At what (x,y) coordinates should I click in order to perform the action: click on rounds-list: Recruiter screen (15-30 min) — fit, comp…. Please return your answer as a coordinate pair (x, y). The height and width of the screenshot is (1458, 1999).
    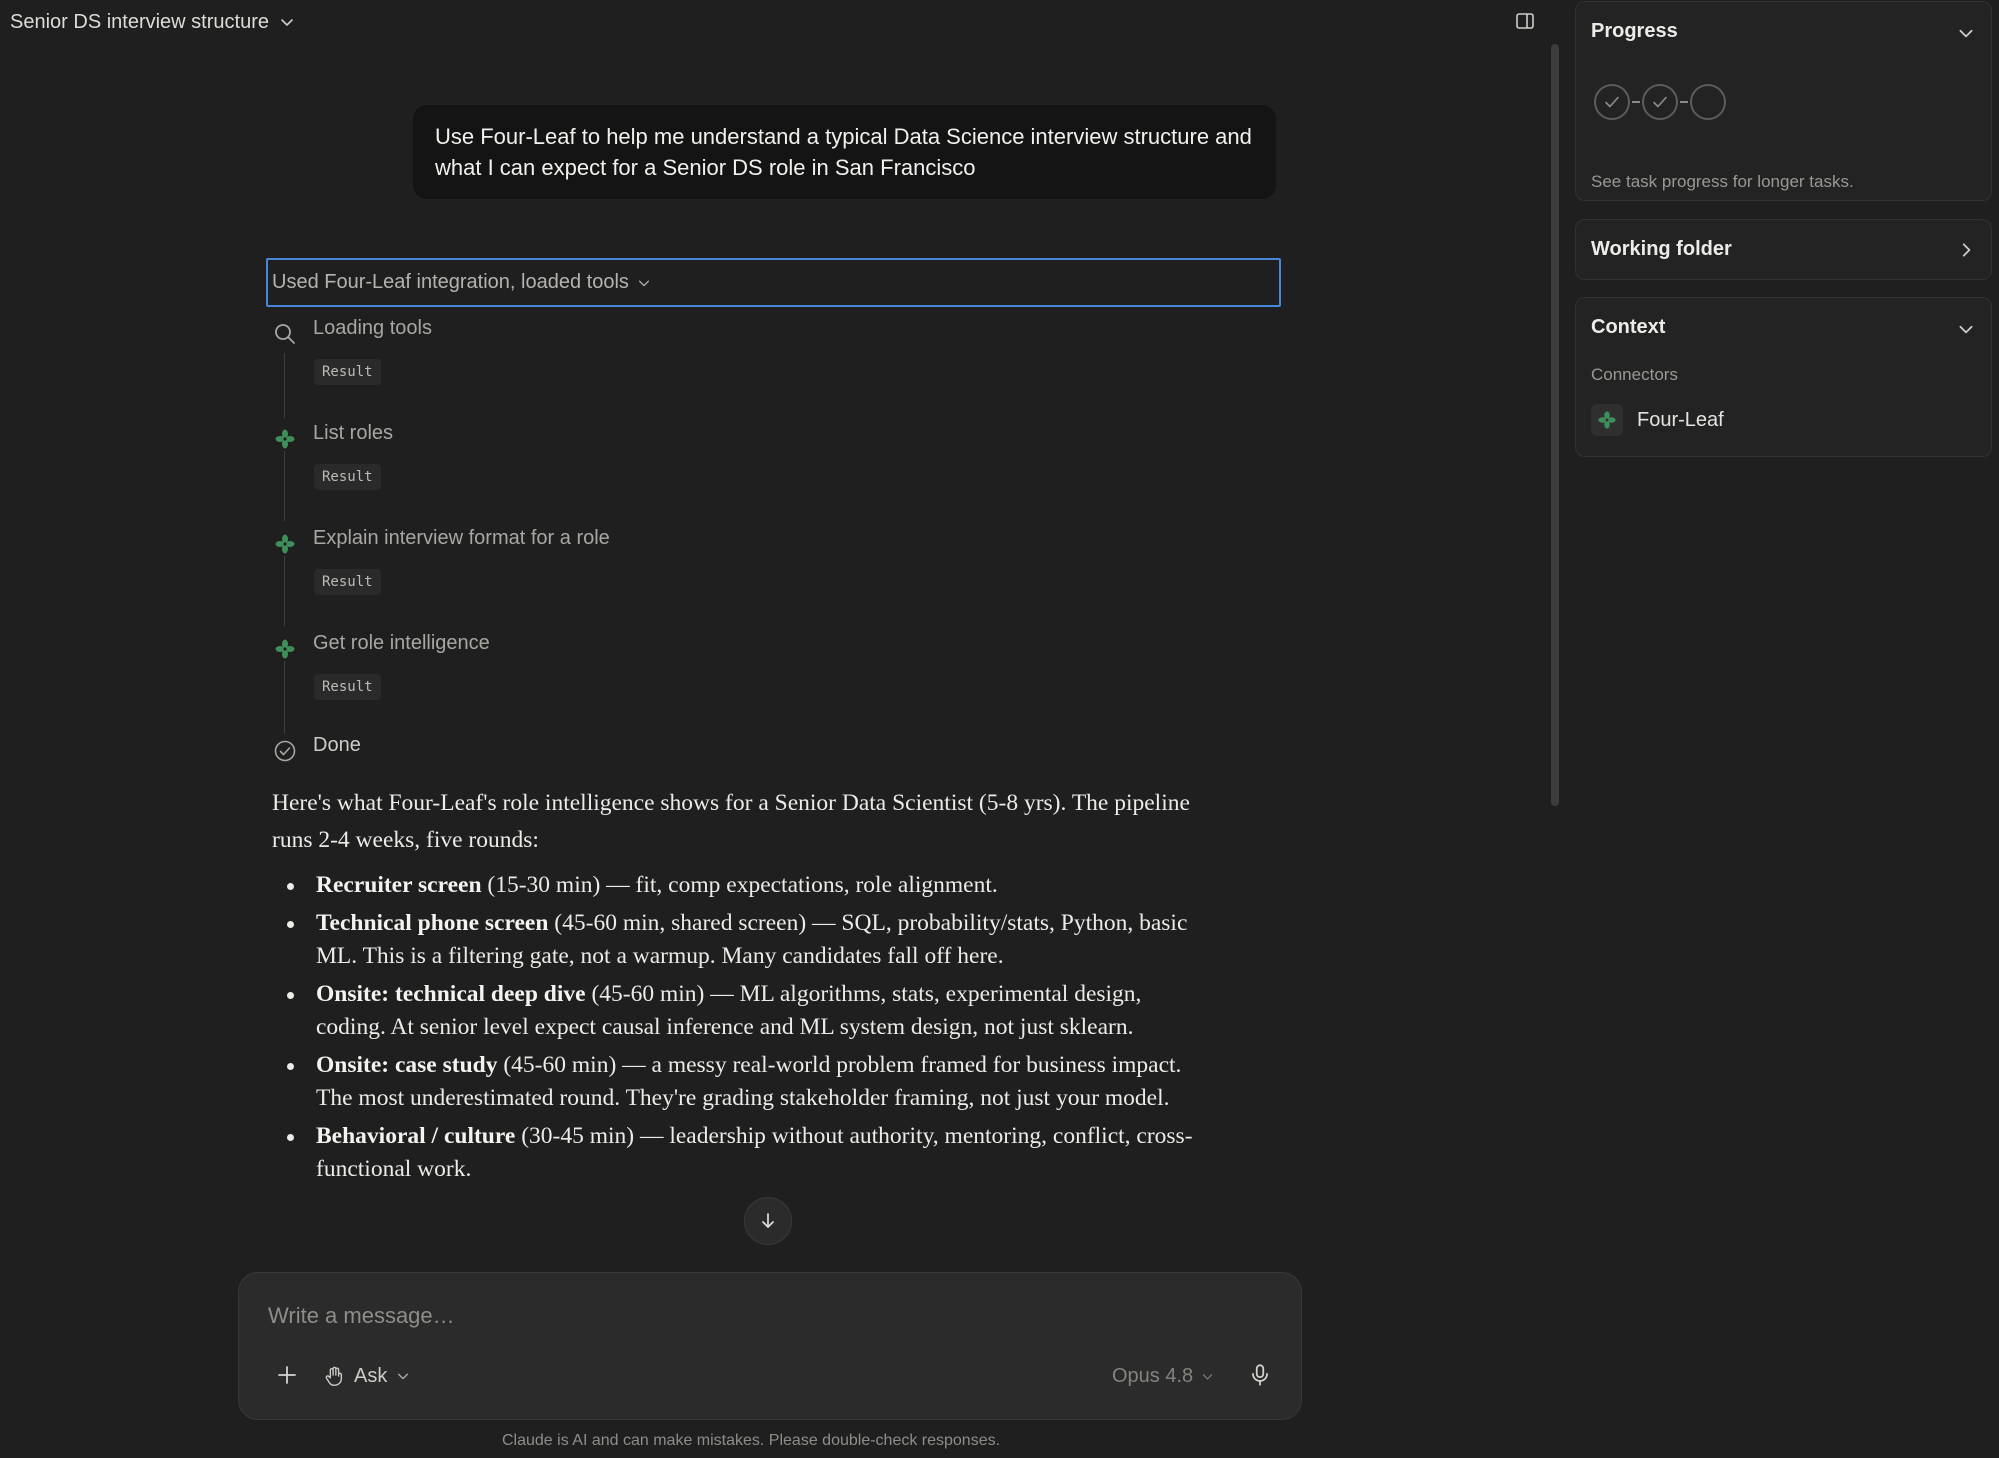
    Looking at the image, I should click on (742, 1027).